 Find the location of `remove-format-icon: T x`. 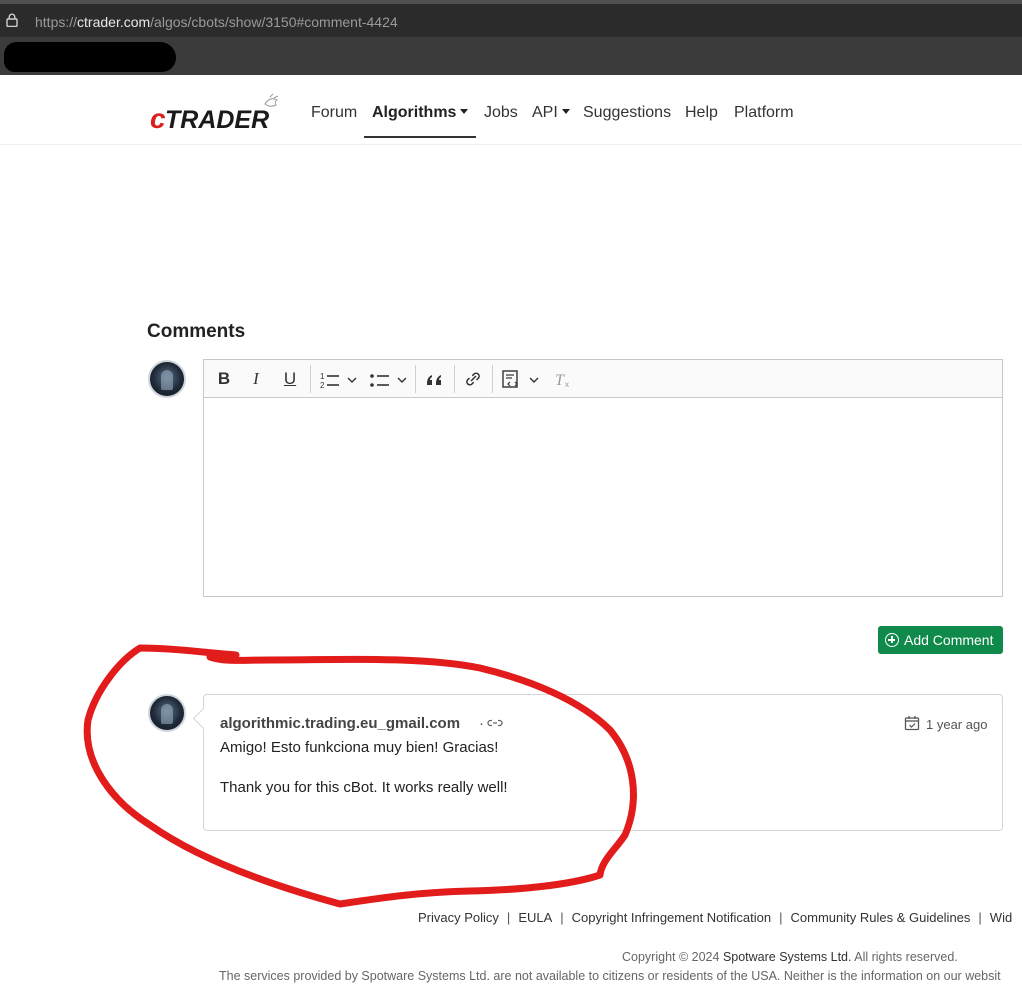

remove-format-icon: T x is located at coordinates (563, 379).